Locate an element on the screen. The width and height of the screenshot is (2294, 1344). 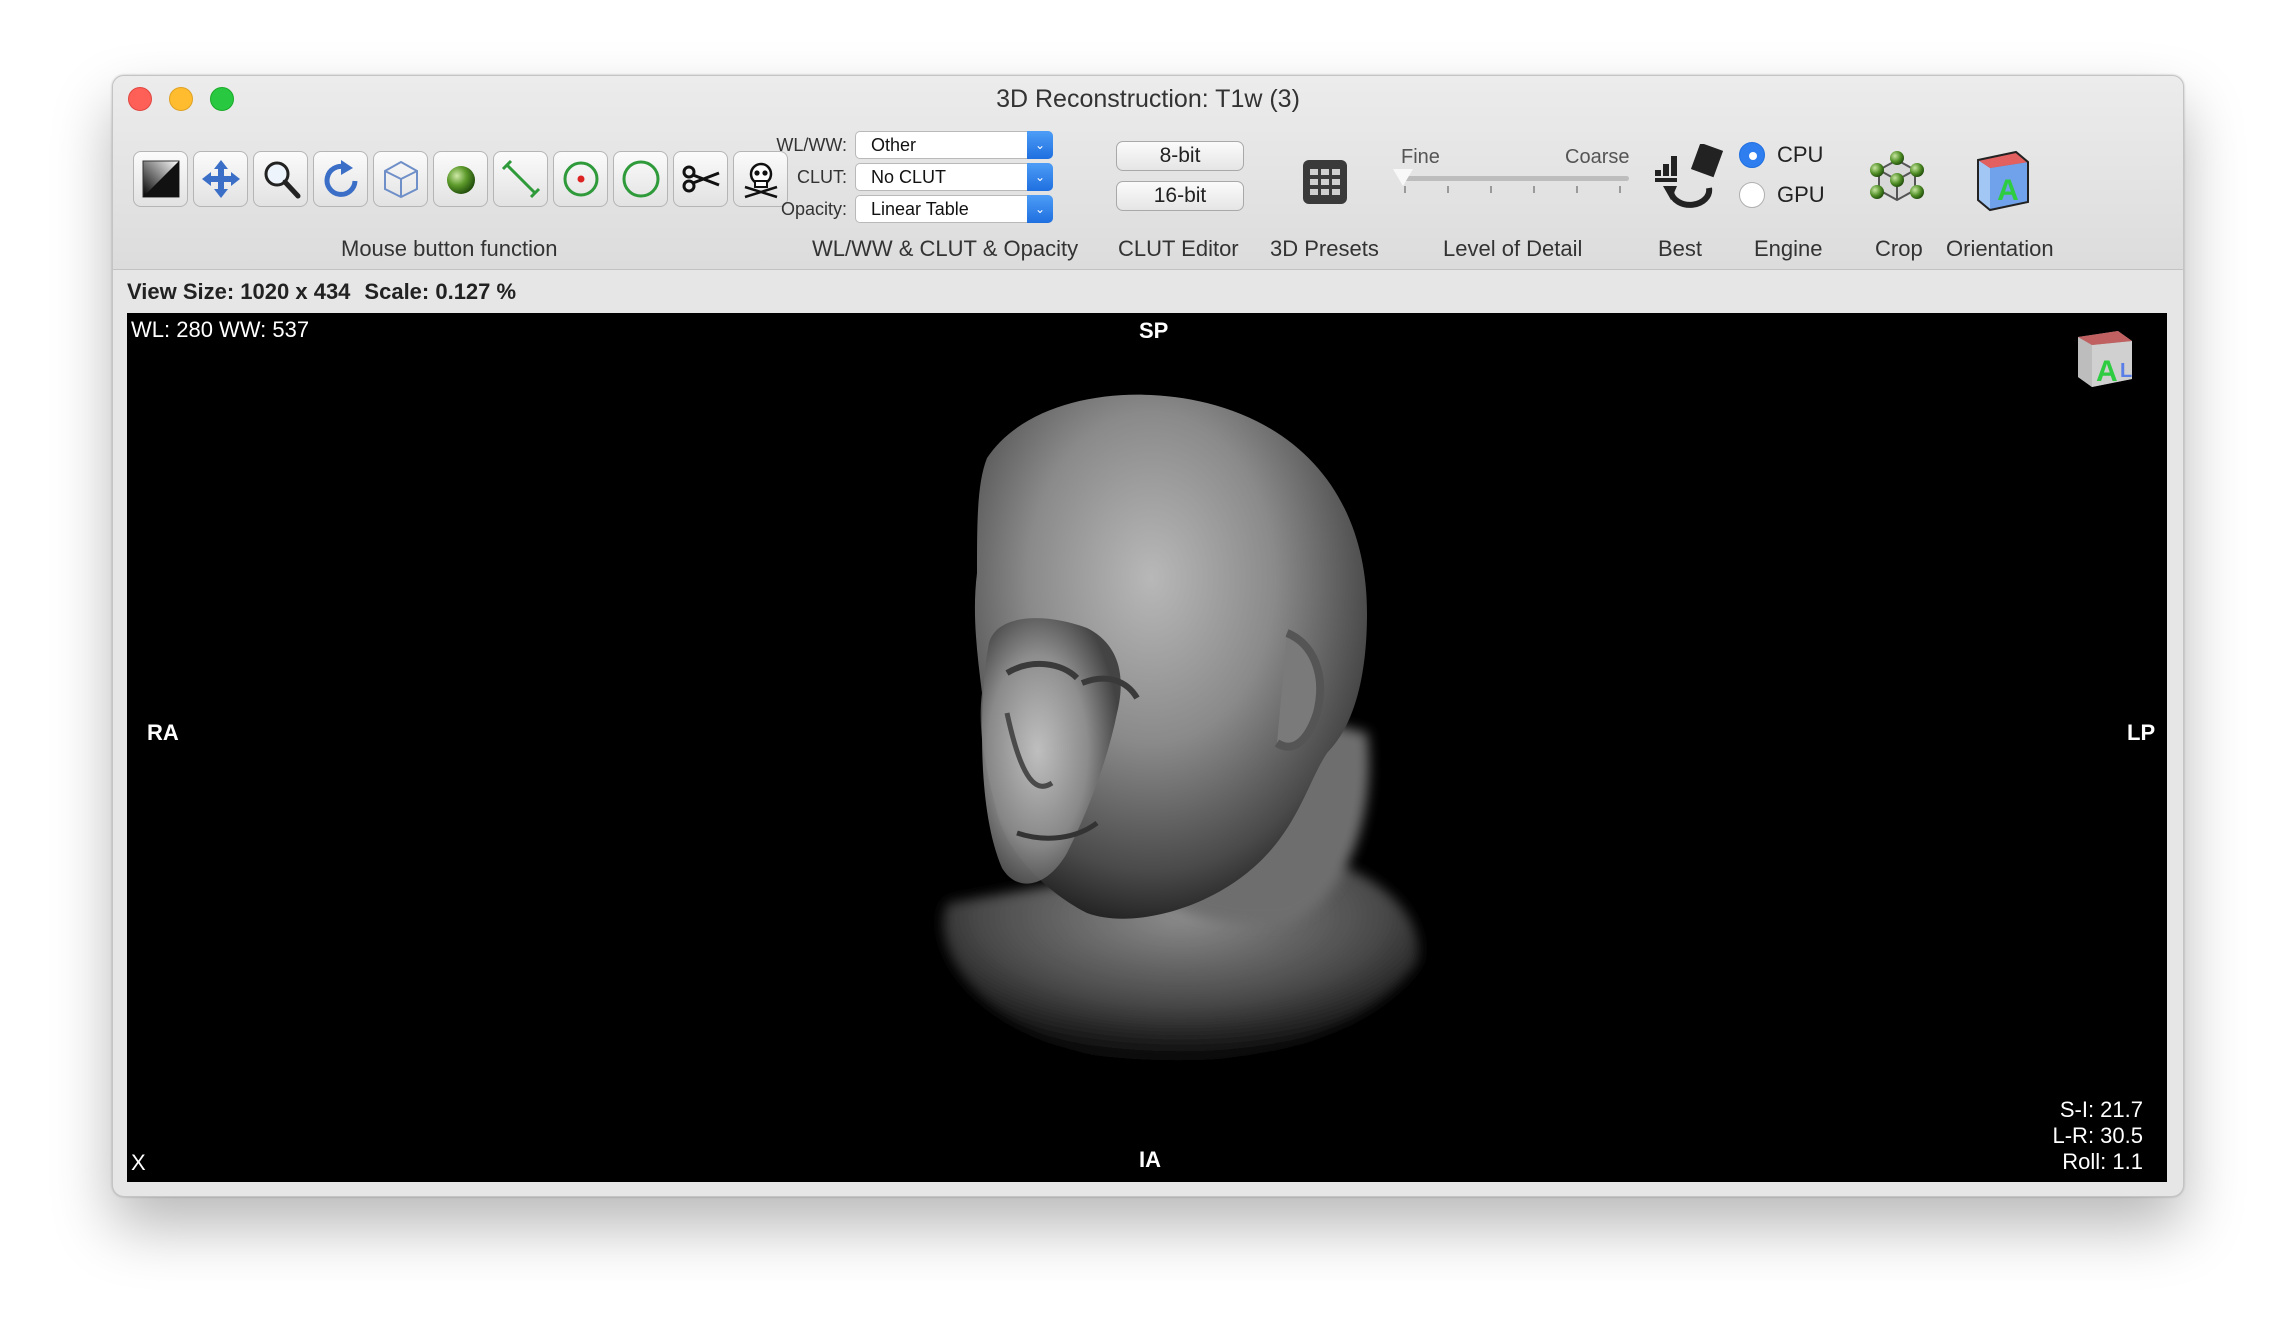
engine-label: Engine is located at coordinates (1788, 248).